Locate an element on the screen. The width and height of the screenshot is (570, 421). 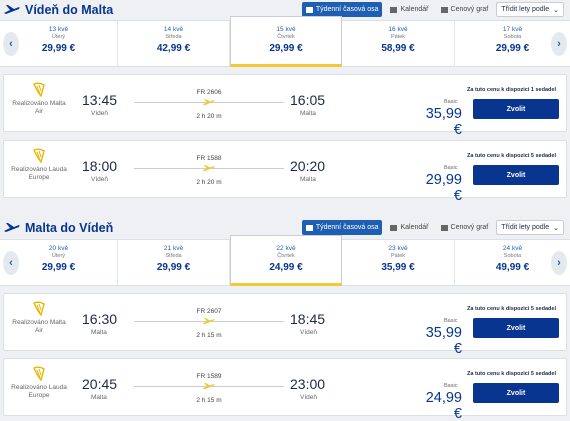
arrival-time: 23:00 is located at coordinates (308, 384).